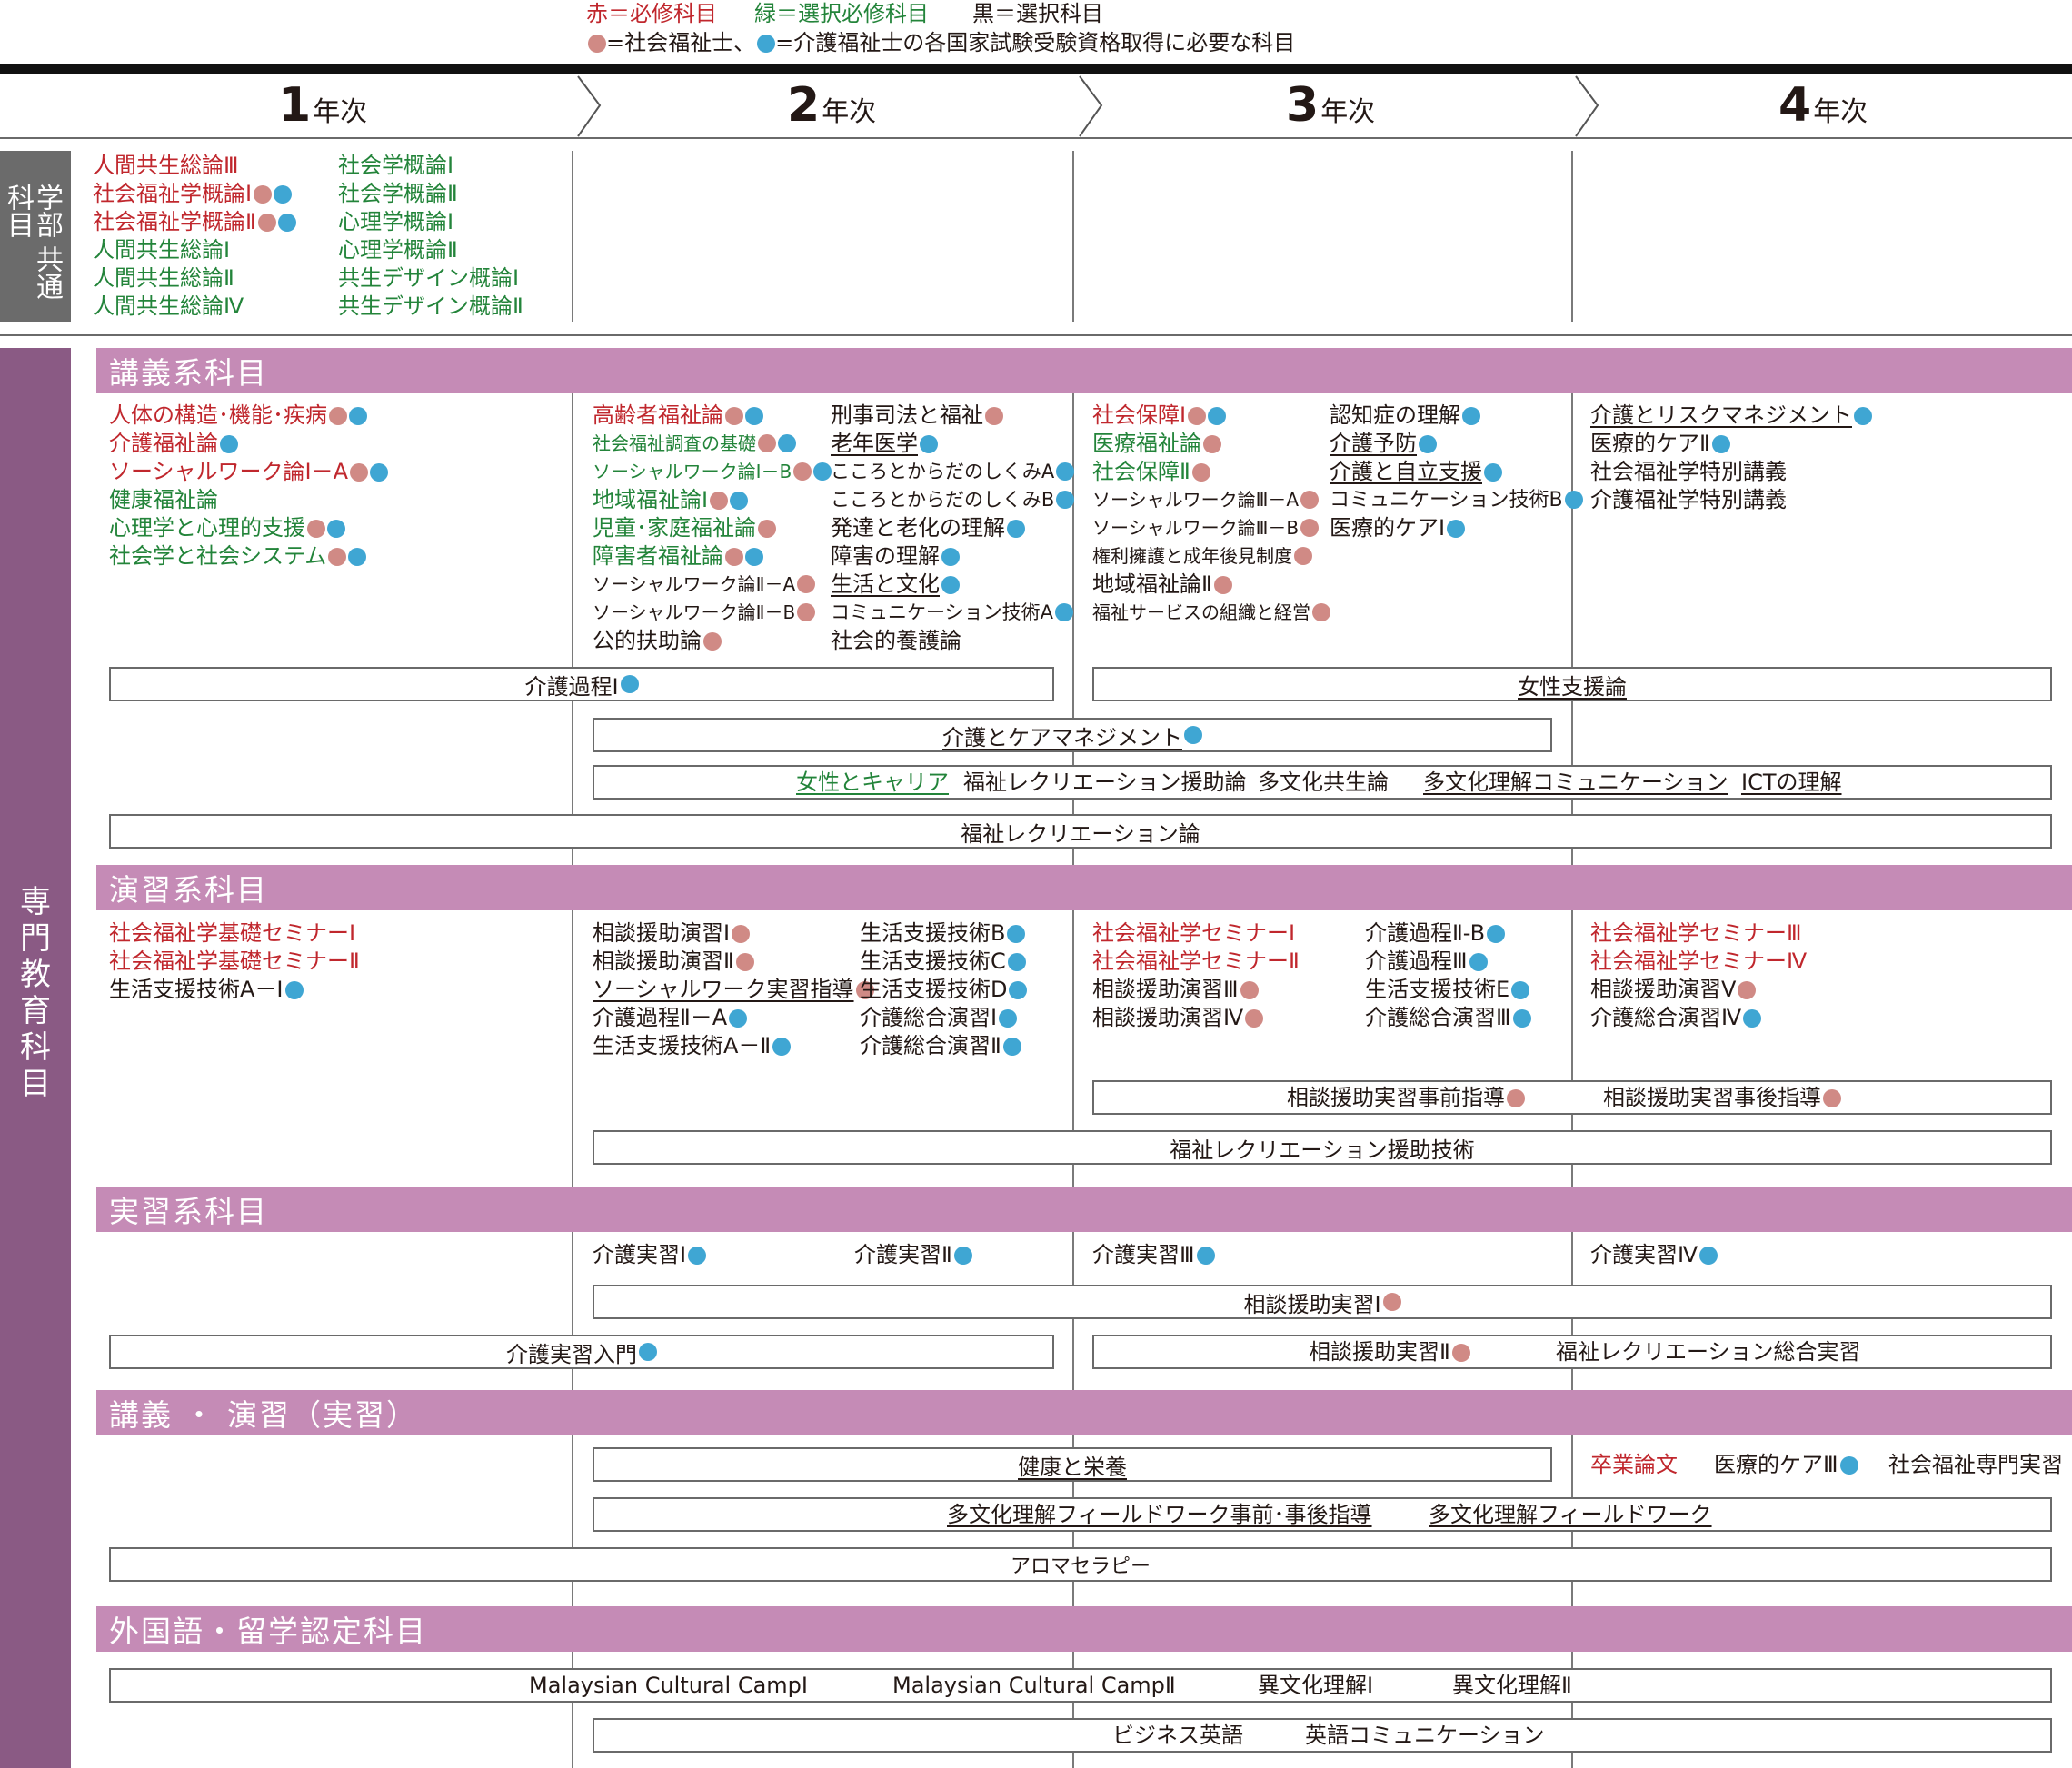 The width and height of the screenshot is (2072, 1768). I want to click on course: 介護総合演習Ⅱ, so click(941, 1046).